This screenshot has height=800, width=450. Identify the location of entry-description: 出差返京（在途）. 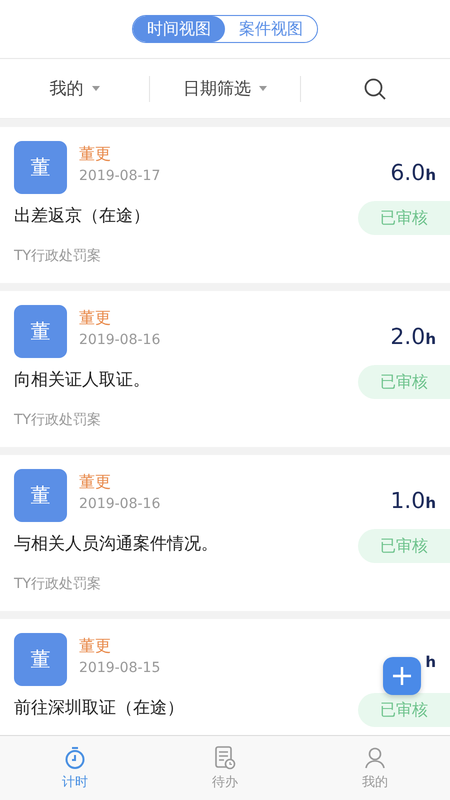
(82, 216).